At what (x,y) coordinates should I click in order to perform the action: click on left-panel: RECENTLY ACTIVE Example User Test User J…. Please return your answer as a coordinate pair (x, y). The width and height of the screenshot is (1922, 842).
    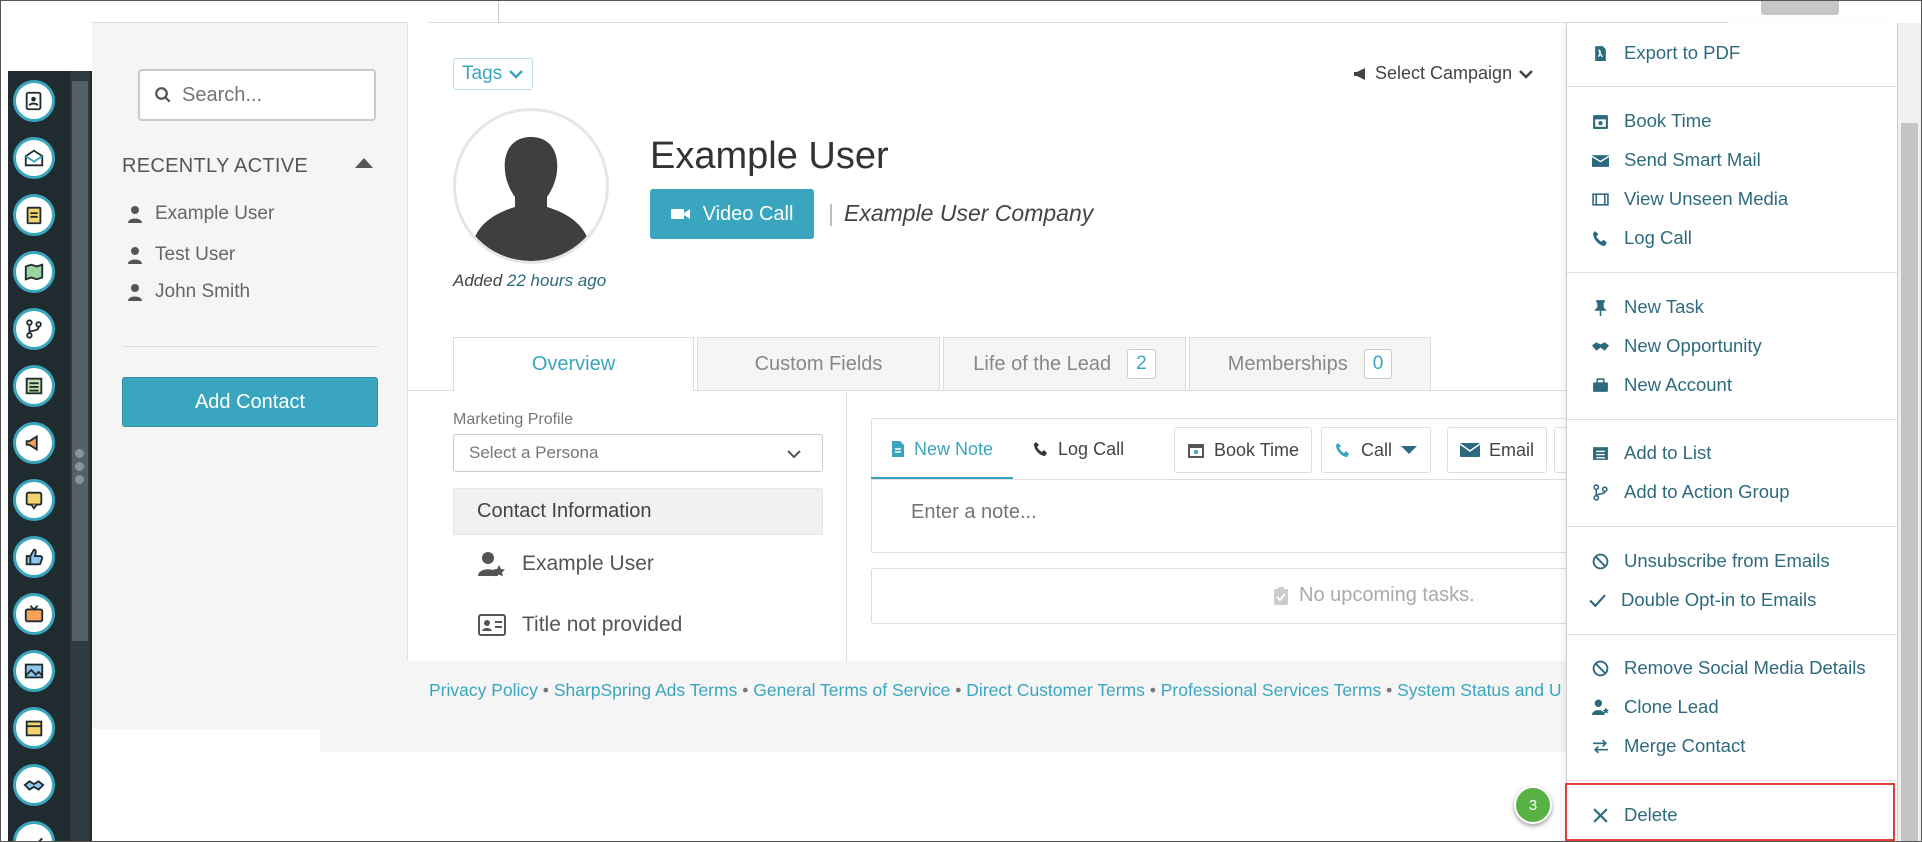
    Looking at the image, I should click on (250, 365).